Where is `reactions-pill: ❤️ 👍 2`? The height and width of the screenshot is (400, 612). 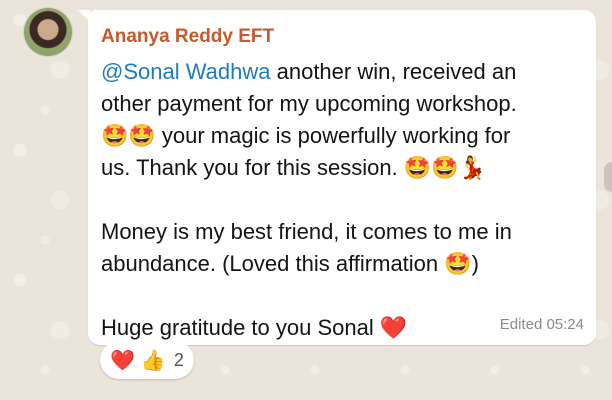
reactions-pill: ❤️ 👍 2 is located at coordinates (147, 360).